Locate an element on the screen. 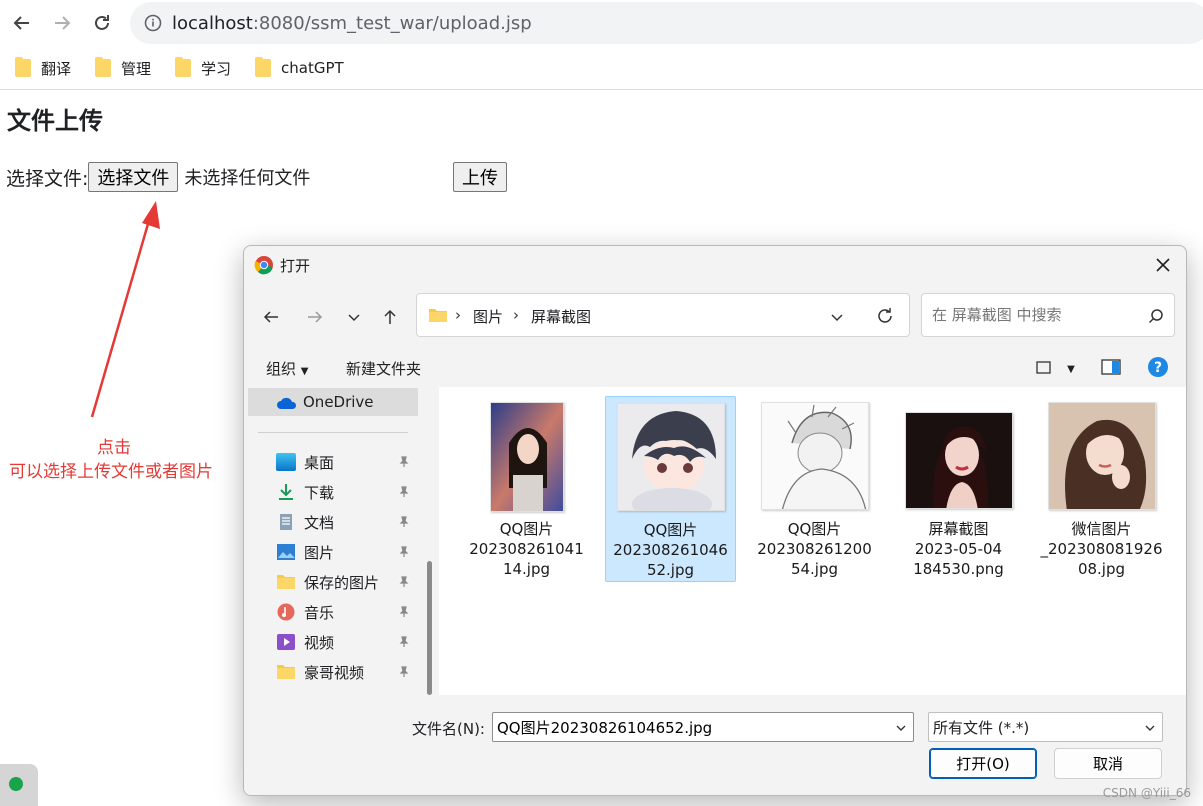  sidebar-item-label: 保存的图片 is located at coordinates (342, 582).